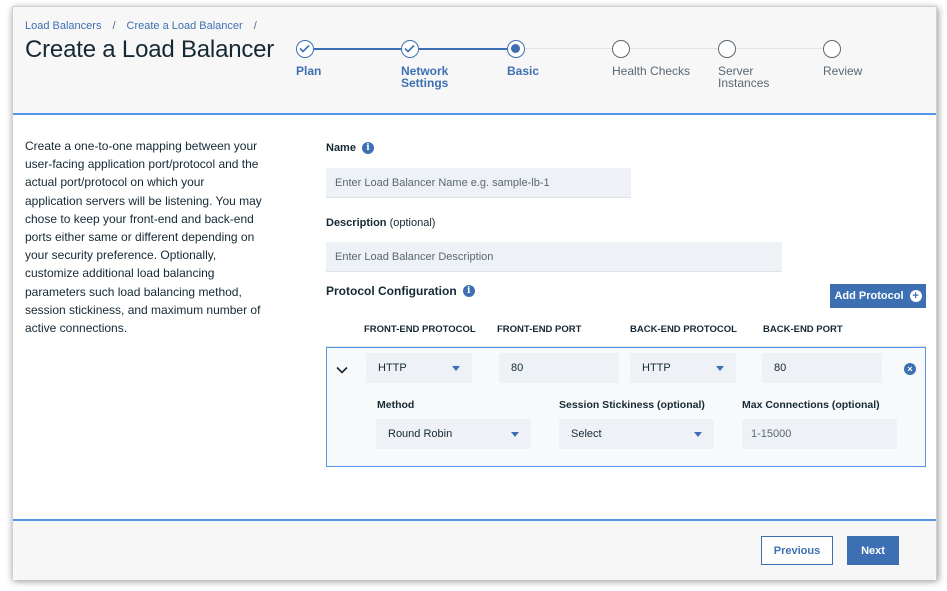  Describe the element at coordinates (341, 148) in the screenshot. I see `name-label-text: Name` at that location.